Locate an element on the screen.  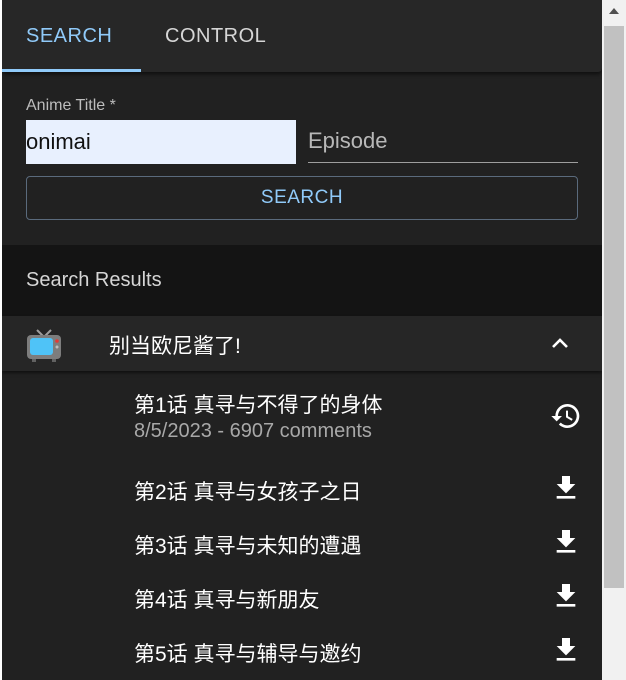
episode-row-3: 第3话 真寻与未知的遭遇 is located at coordinates (302, 541).